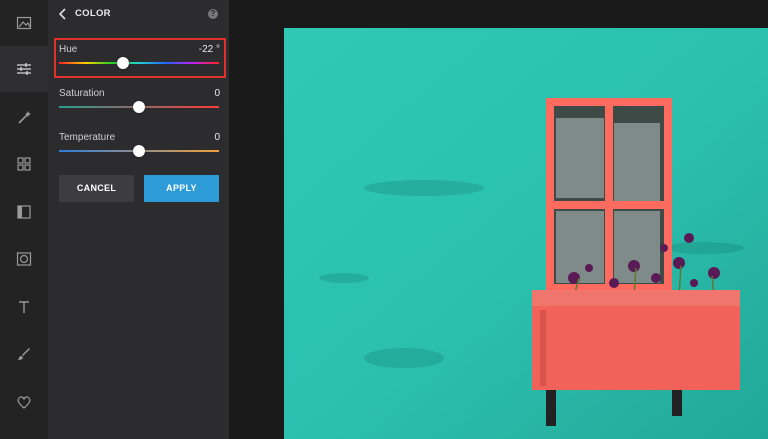 The width and height of the screenshot is (768, 439). Describe the element at coordinates (93, 13) in the screenshot. I see `panel-title: COLOR` at that location.